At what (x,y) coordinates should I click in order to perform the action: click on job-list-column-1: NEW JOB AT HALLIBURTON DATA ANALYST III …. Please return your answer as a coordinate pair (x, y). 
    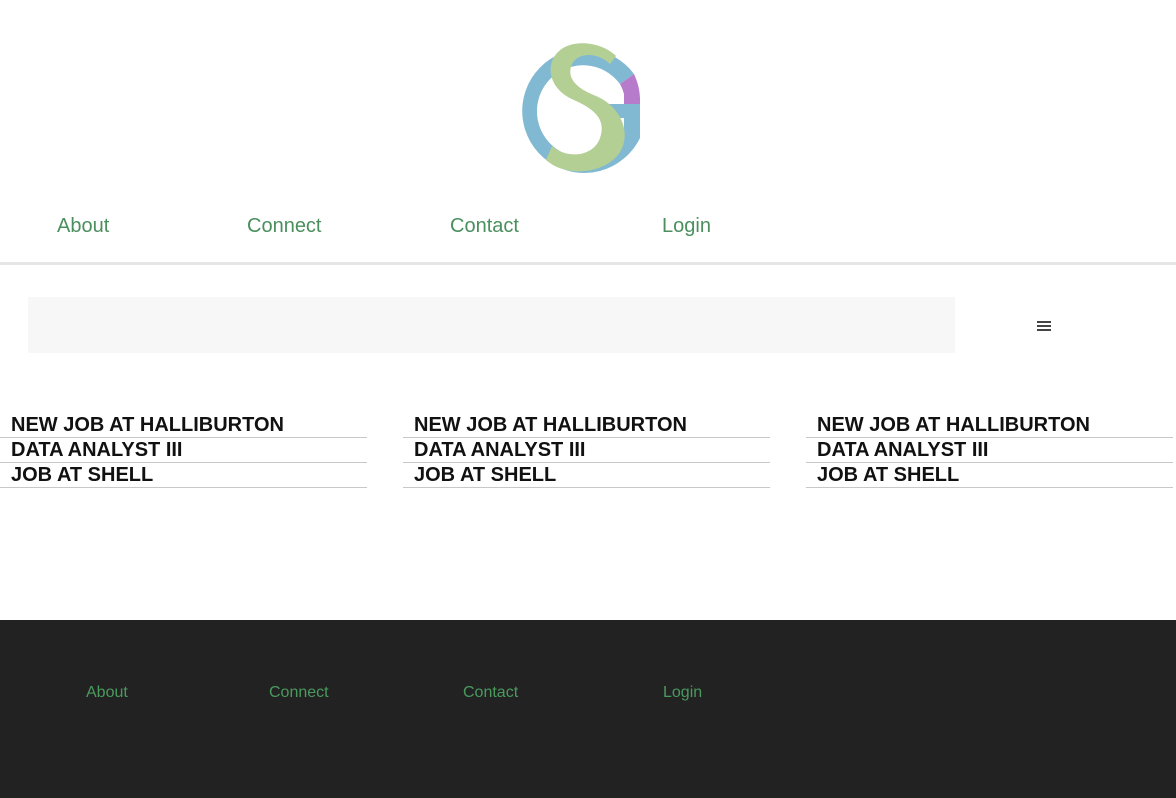
    Looking at the image, I should click on (183, 450).